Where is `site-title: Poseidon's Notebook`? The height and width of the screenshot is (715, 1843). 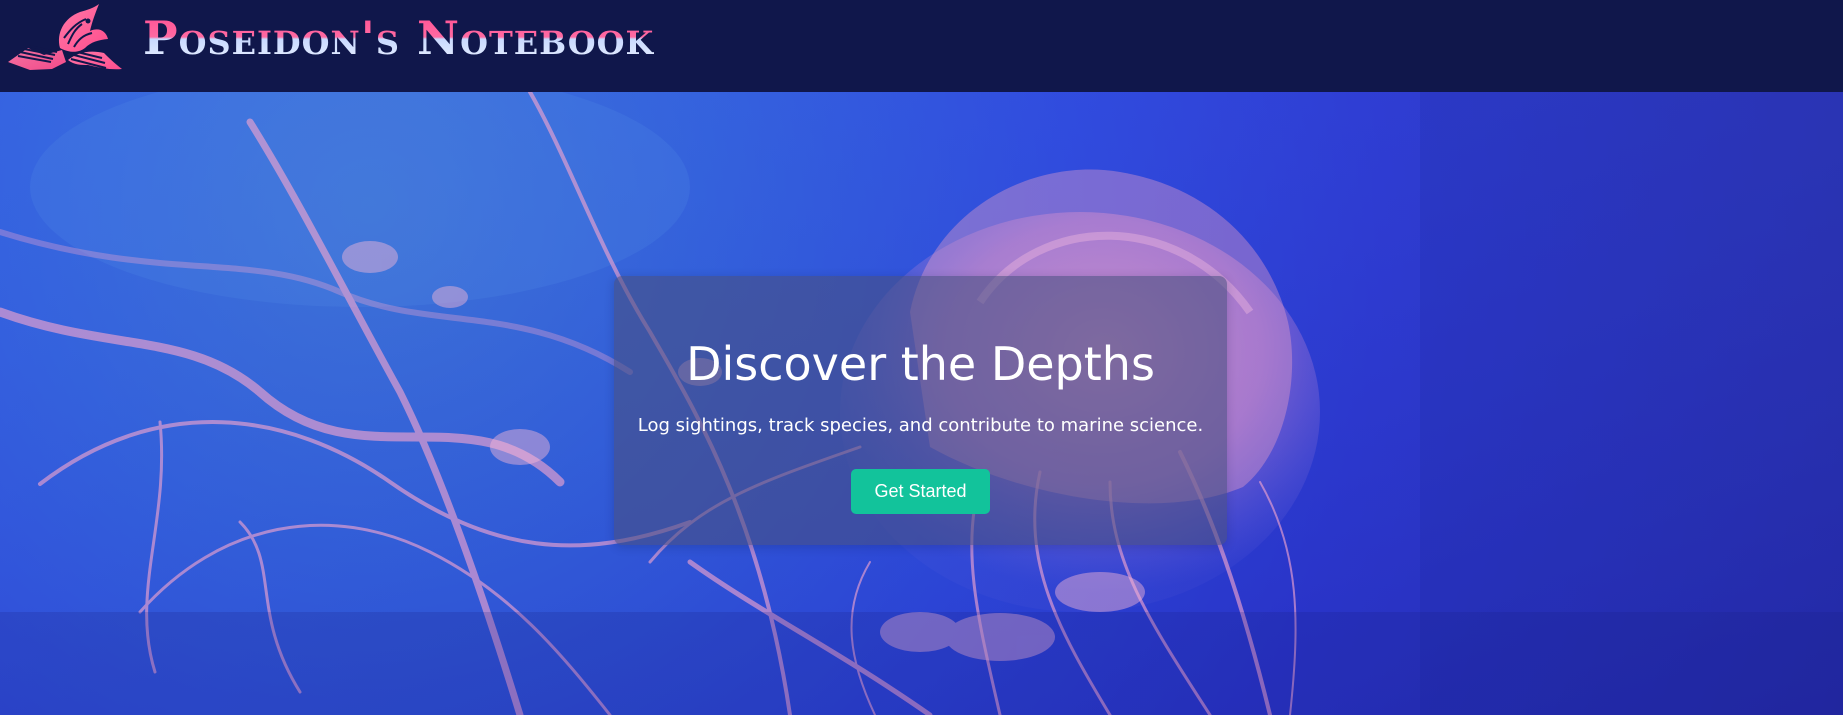
site-title: Poseidon's Notebook is located at coordinates (398, 38).